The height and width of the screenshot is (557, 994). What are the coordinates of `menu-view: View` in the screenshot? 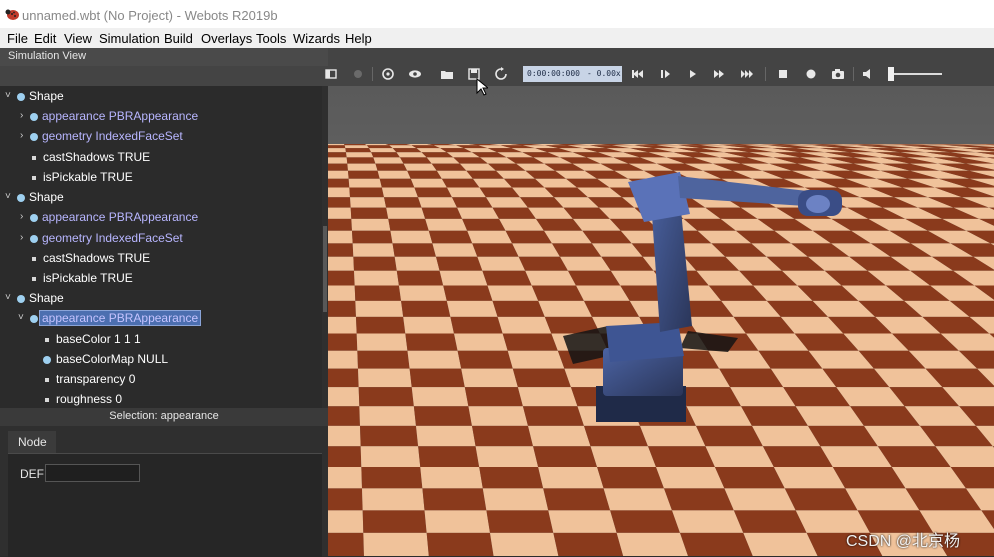 It's located at (78, 38).